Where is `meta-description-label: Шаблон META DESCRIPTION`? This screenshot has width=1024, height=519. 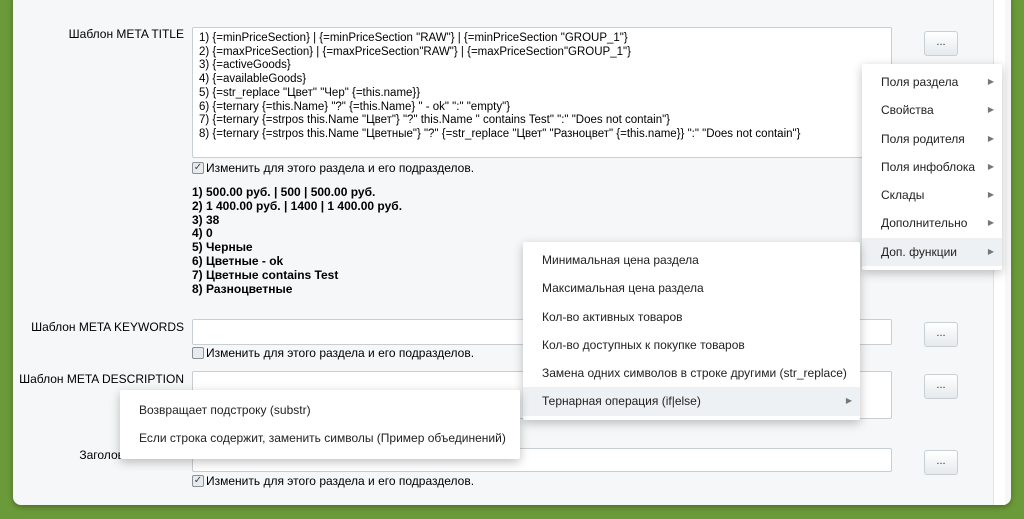
meta-description-label: Шаблон META DESCRIPTION is located at coordinates (101, 379).